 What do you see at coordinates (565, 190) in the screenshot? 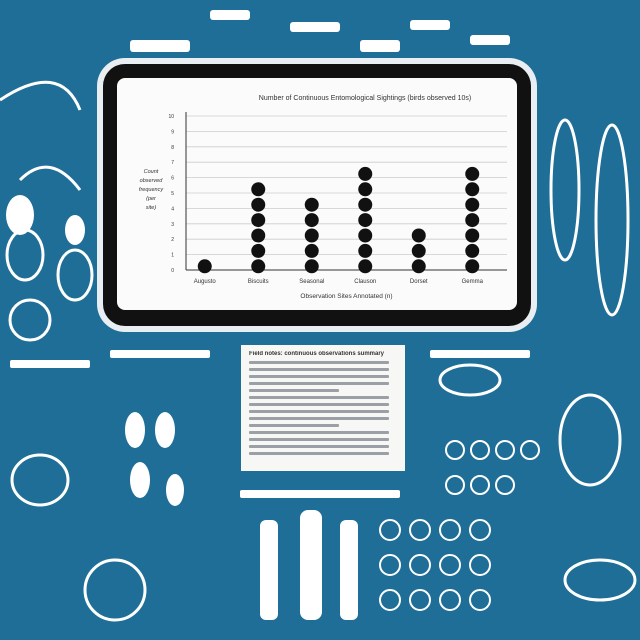
I see `leaf-doodle` at bounding box center [565, 190].